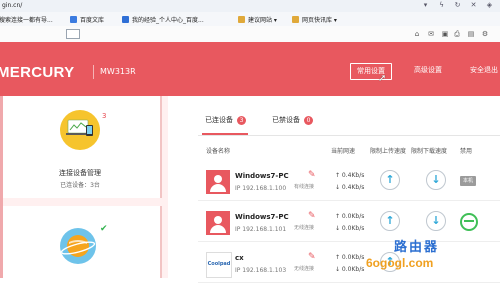 This screenshot has width=500, height=283. What do you see at coordinates (292, 120) in the screenshot?
I see `tab-blocked-devices: 已禁设备 0` at bounding box center [292, 120].